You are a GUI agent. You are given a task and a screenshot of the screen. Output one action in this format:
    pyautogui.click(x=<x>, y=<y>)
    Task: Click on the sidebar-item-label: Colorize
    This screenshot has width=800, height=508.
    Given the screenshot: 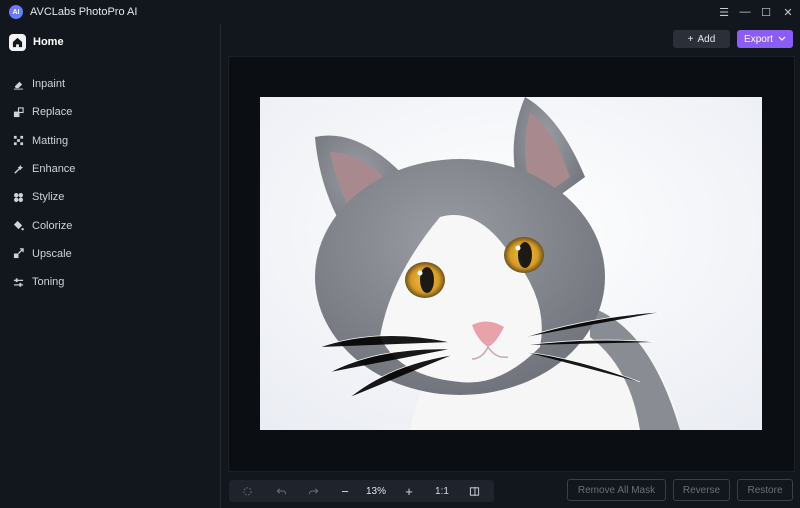 What is the action you would take?
    pyautogui.click(x=52, y=225)
    